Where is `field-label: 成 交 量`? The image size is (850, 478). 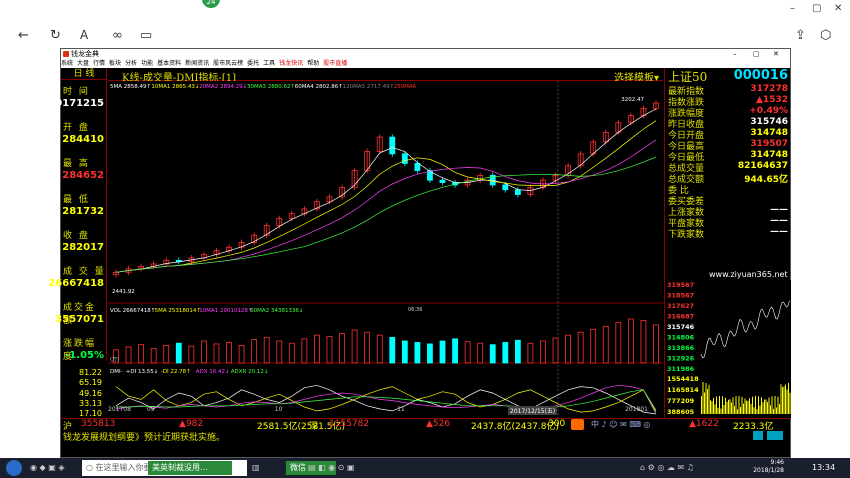 field-label: 成 交 量 is located at coordinates (84, 272).